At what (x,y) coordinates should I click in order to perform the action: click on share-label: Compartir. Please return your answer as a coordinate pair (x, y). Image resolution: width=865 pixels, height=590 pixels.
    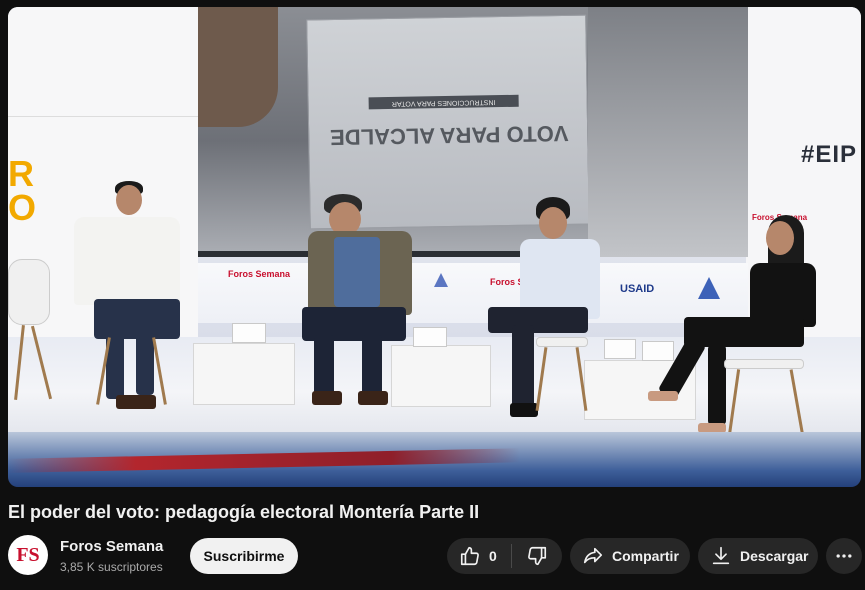
    Looking at the image, I should click on (645, 556).